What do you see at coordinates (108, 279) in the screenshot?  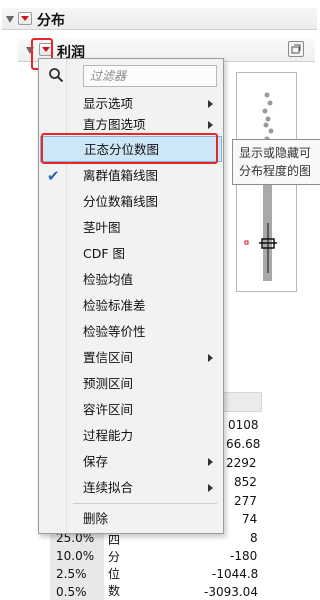 I see `menu-item-label: 检验均值` at bounding box center [108, 279].